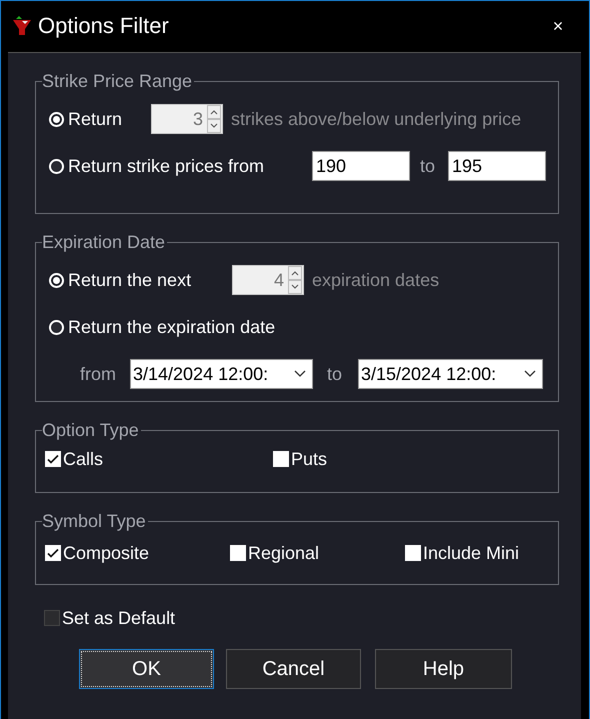 The image size is (590, 719). I want to click on dialog-button: Cancel, so click(293, 669).